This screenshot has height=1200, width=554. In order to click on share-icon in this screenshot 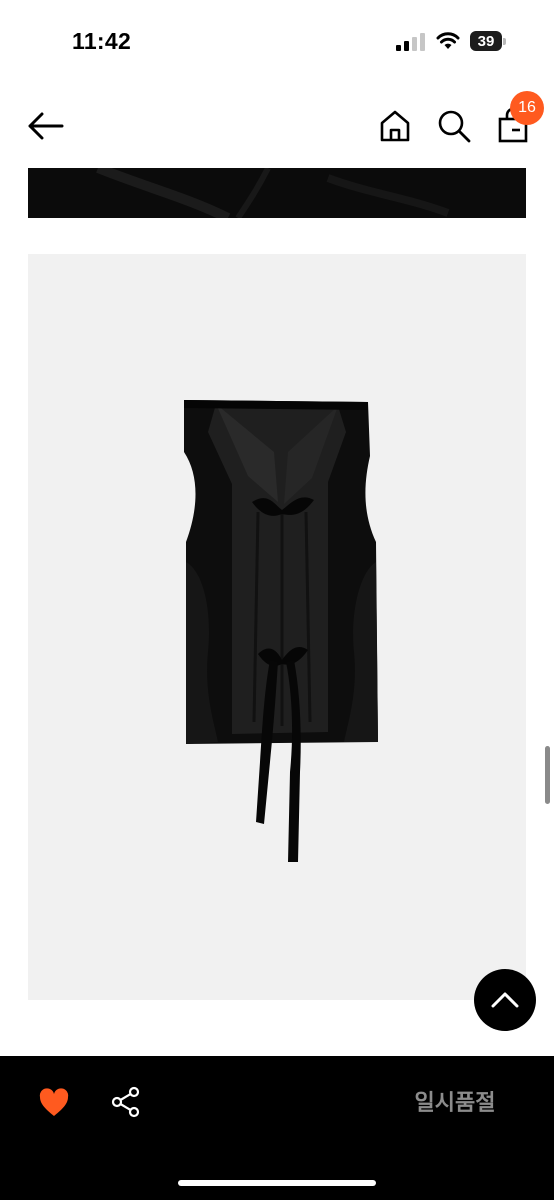, I will do `click(126, 1102)`.